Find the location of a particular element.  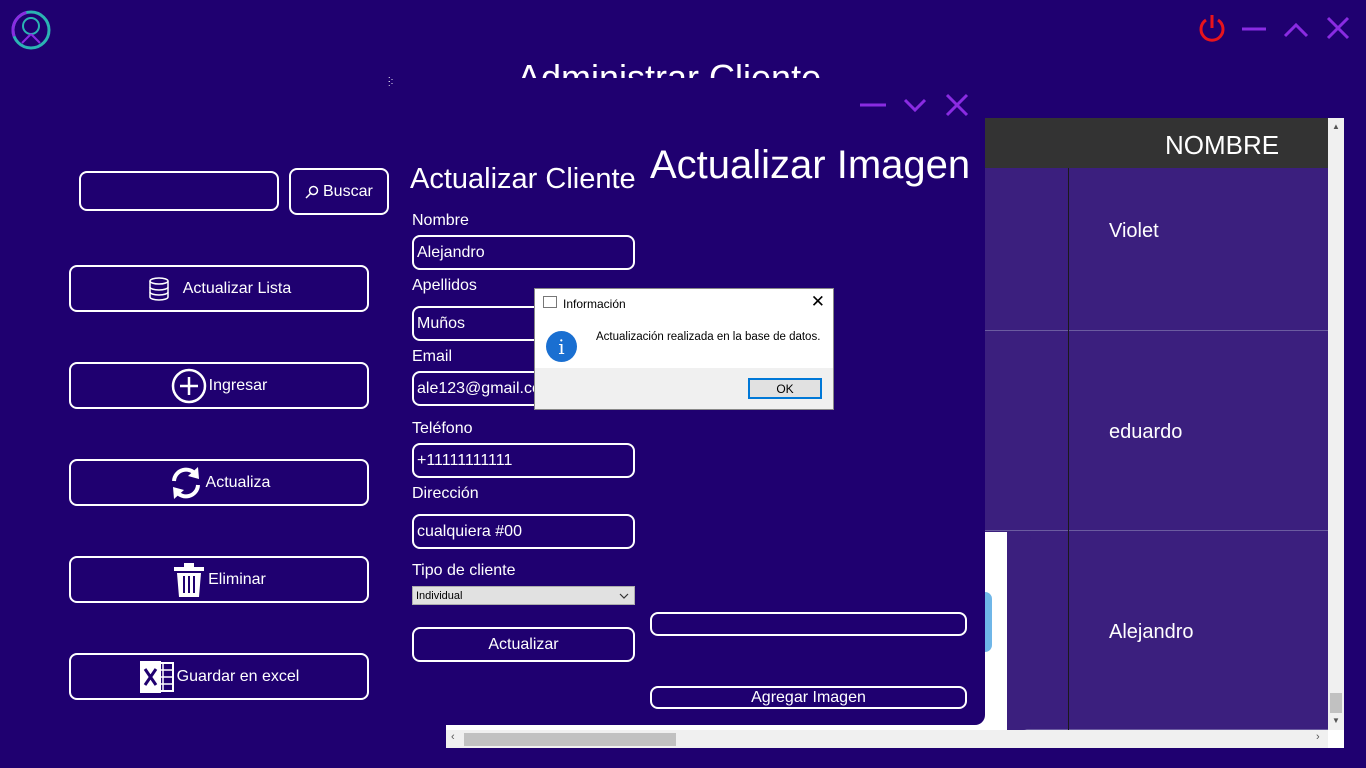

close-icon is located at coordinates (1338, 28).